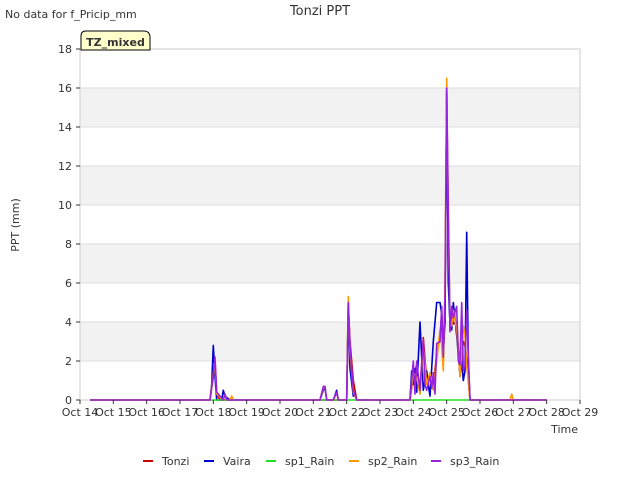  Describe the element at coordinates (65, 127) in the screenshot. I see `y-tick-label: 14` at that location.